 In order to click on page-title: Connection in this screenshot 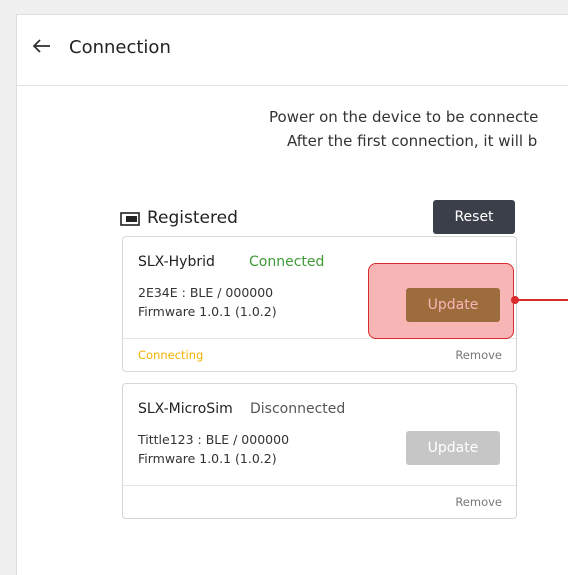, I will do `click(120, 47)`.